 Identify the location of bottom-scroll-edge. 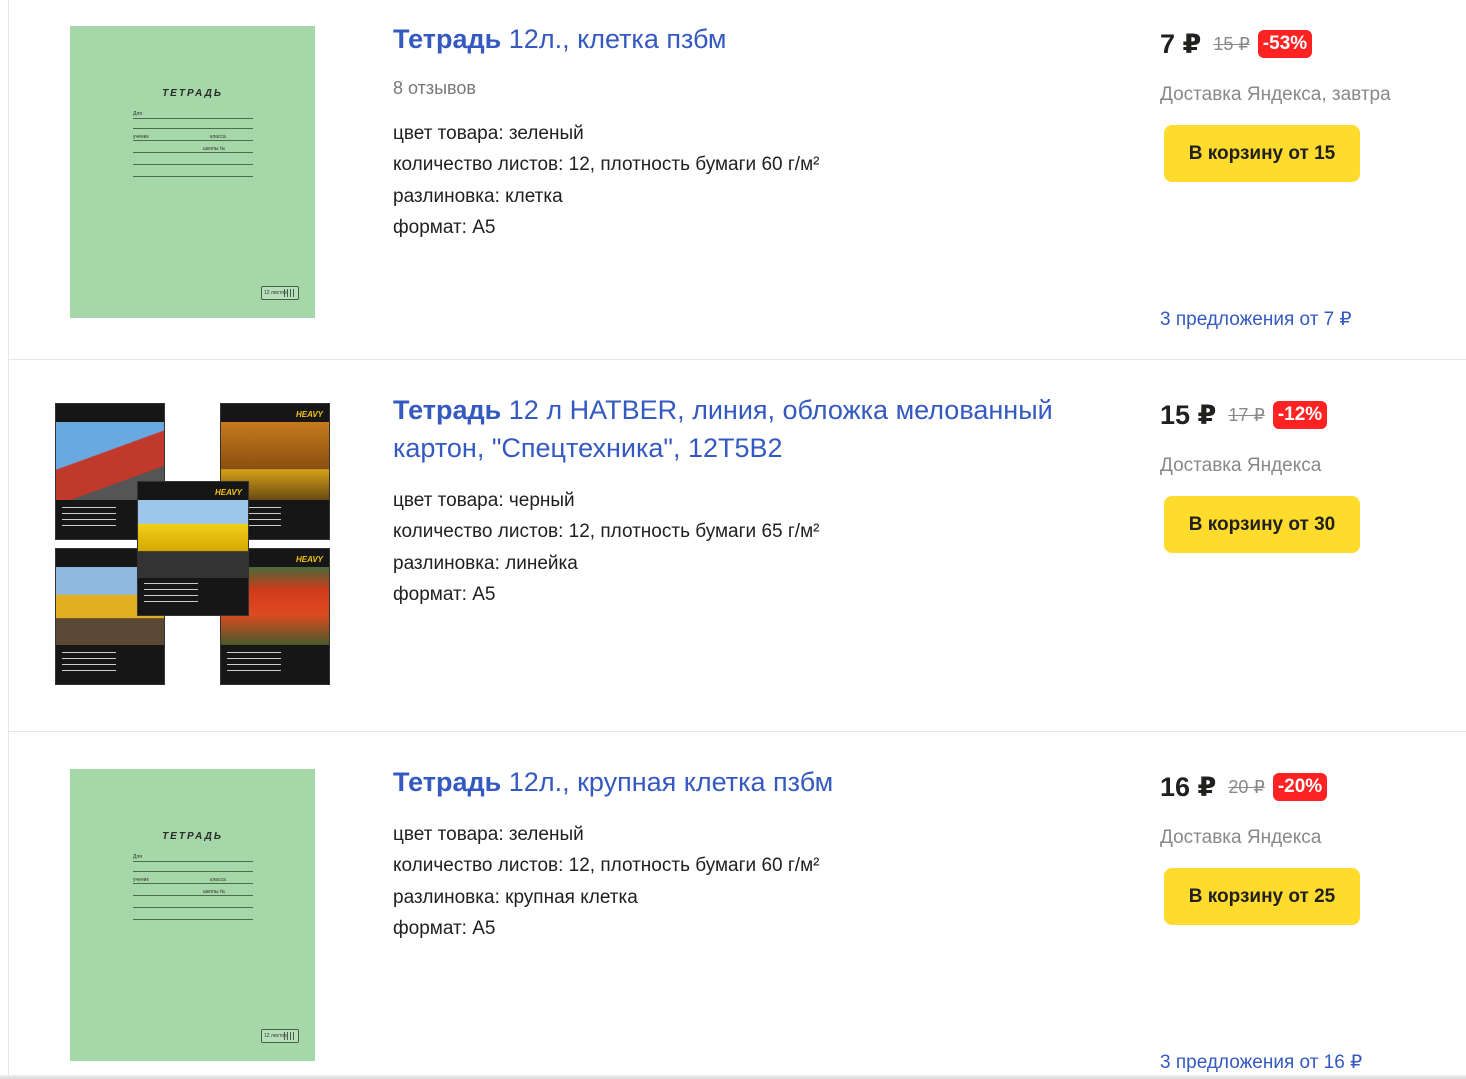
(733, 1077).